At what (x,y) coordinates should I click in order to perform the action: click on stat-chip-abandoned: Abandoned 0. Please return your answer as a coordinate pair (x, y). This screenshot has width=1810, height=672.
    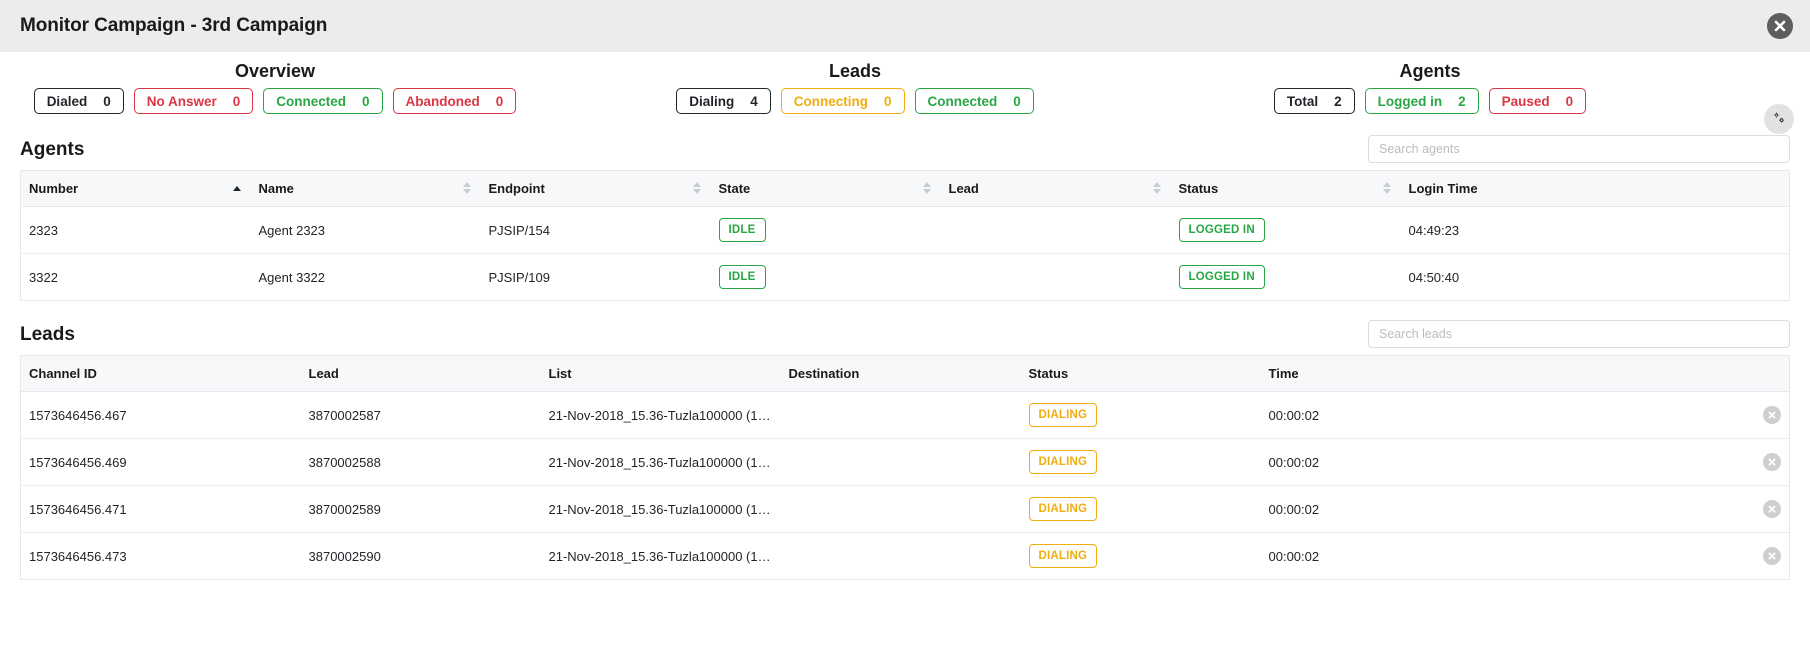
    Looking at the image, I should click on (454, 101).